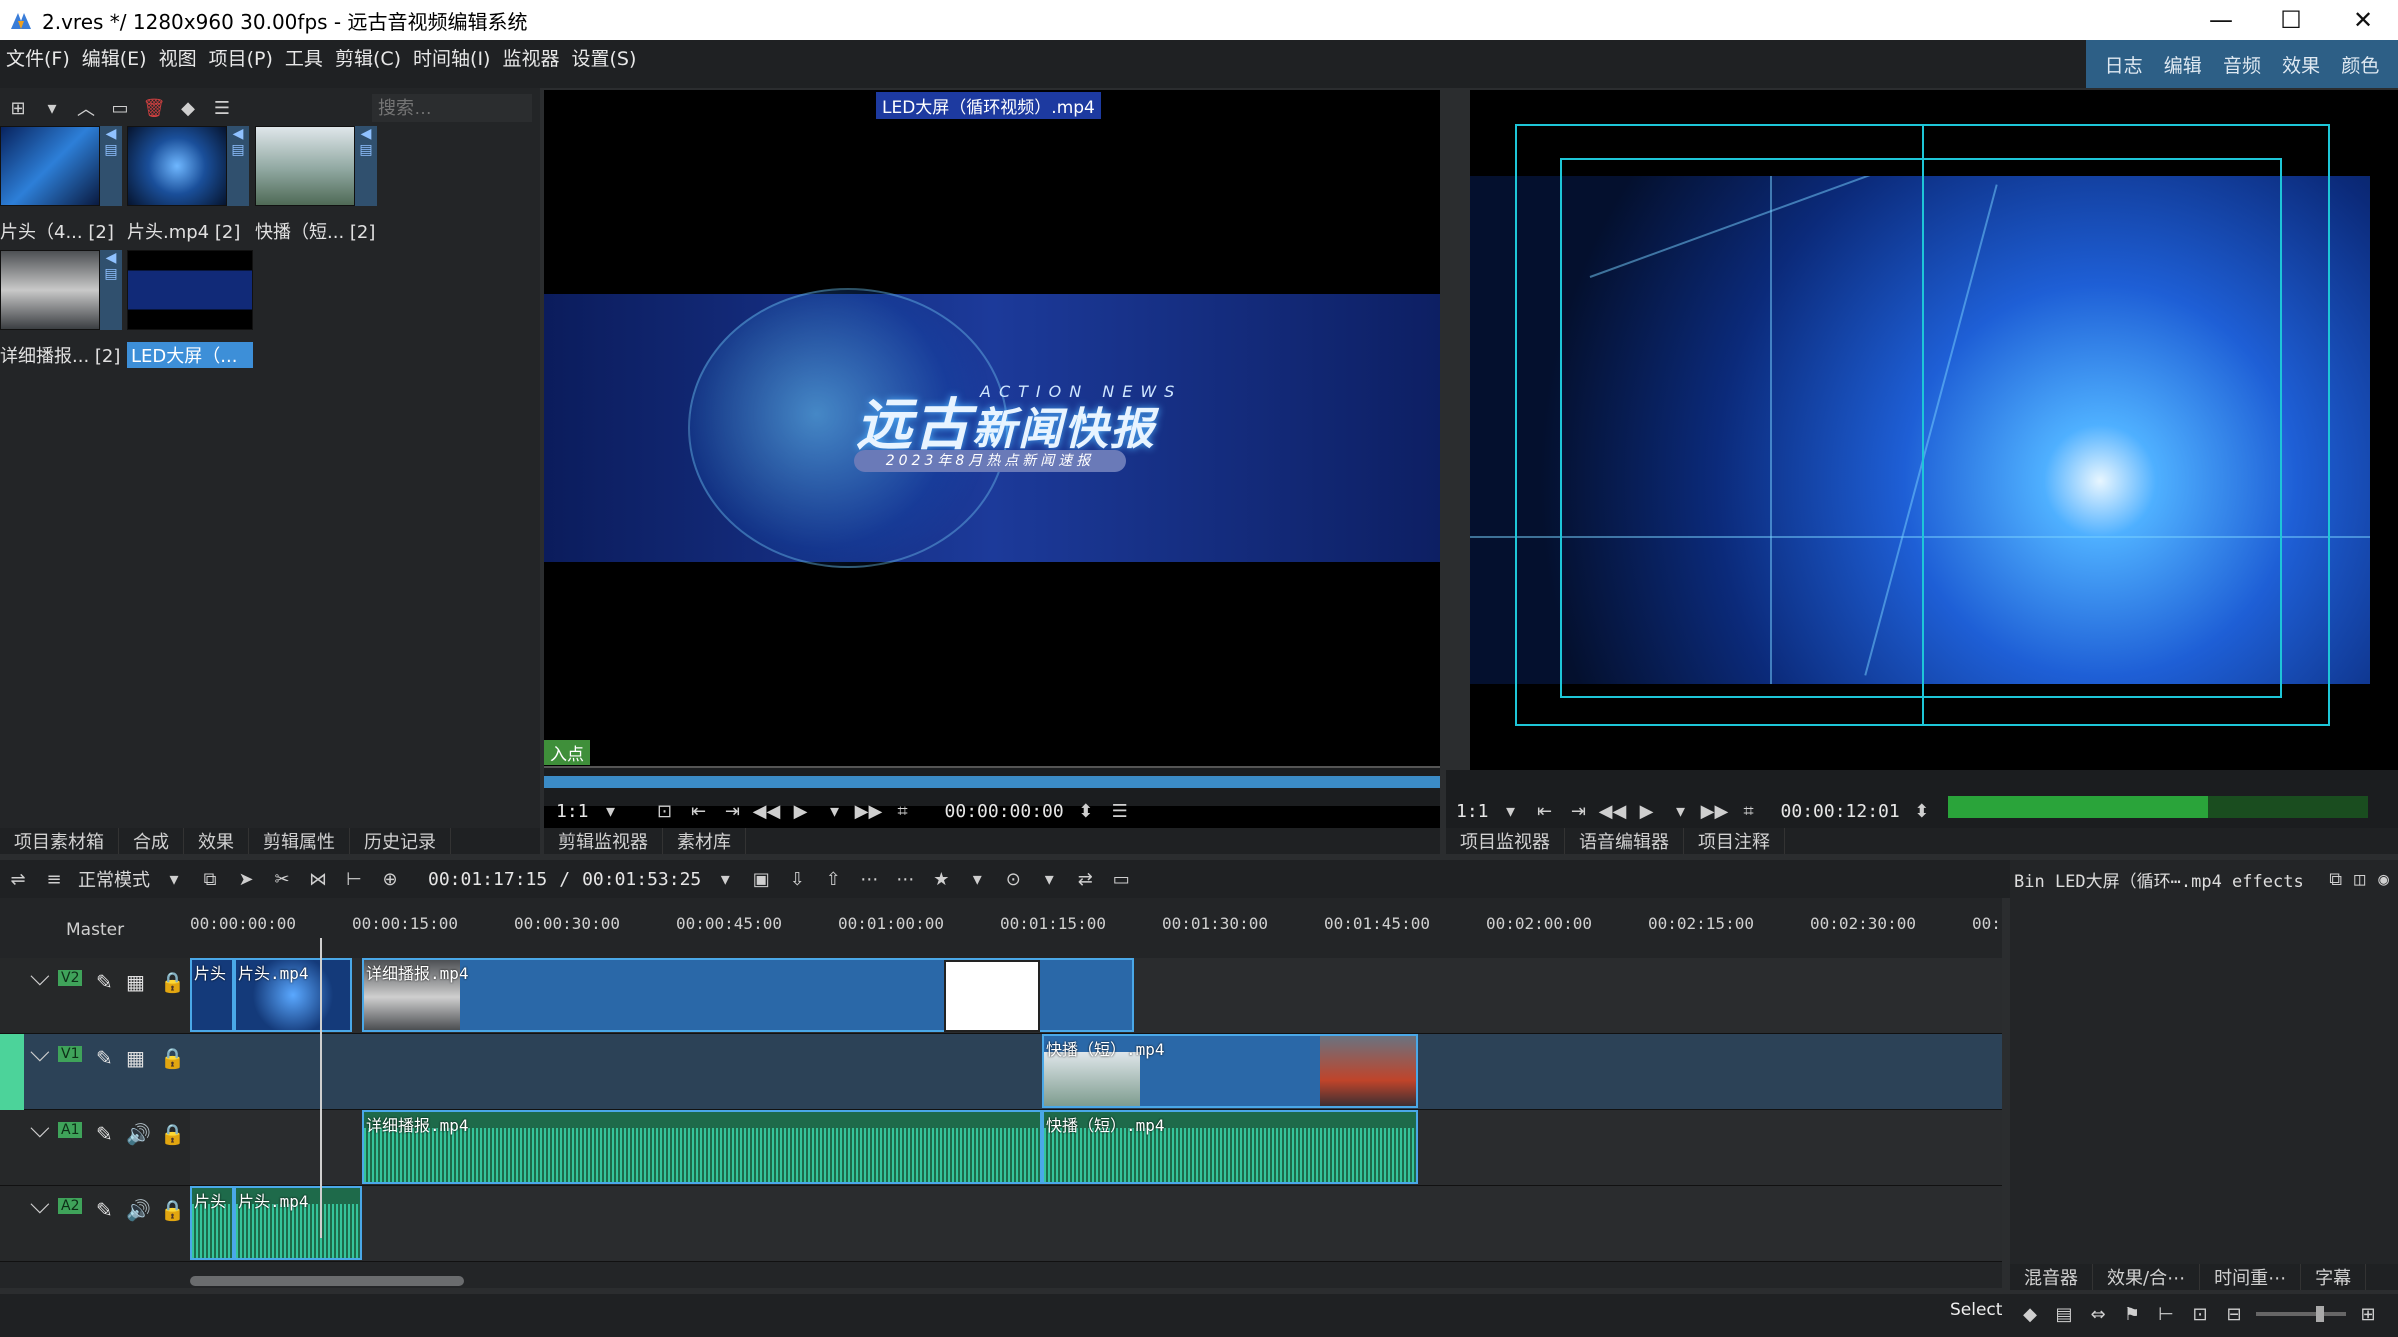 The image size is (2398, 1337). Describe the element at coordinates (2166, 1314) in the screenshot. I see `split-icon: ⊢` at that location.